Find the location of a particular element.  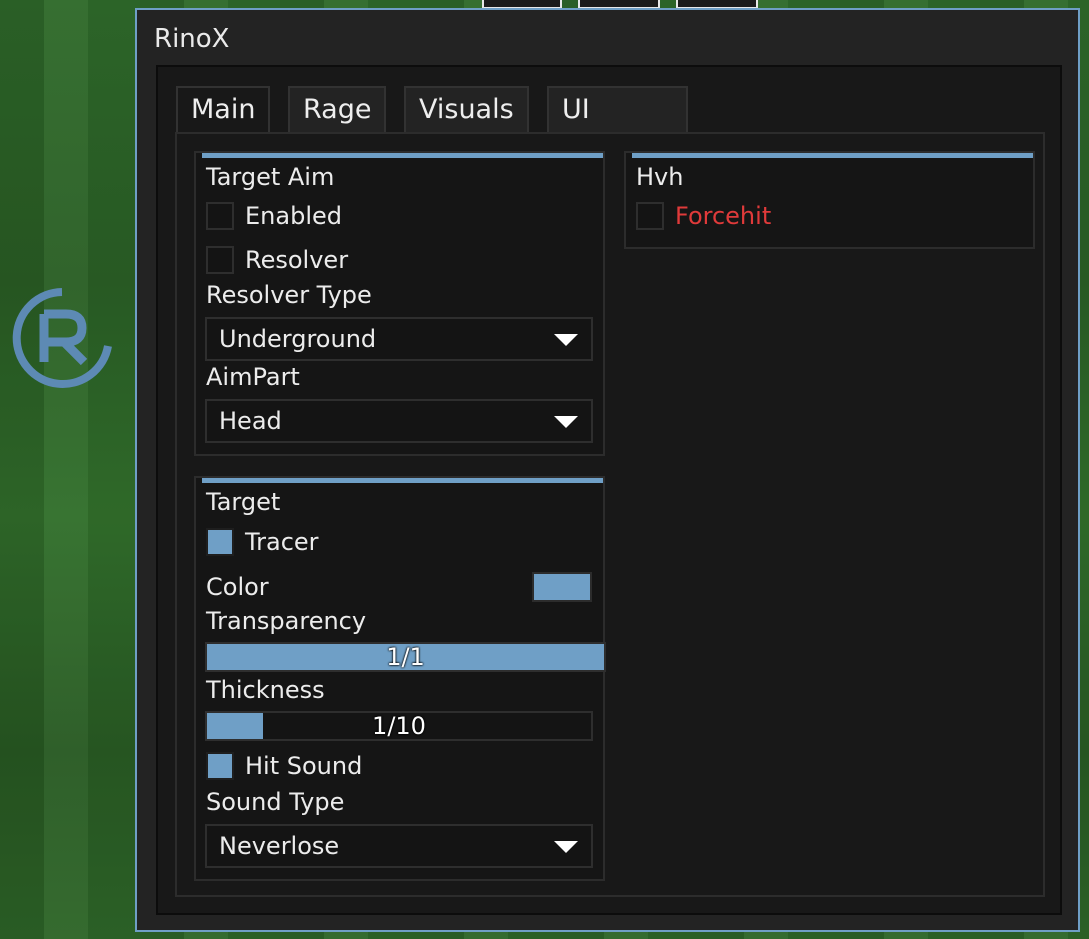

resolver-type-label: Resolver Type is located at coordinates (289, 295).